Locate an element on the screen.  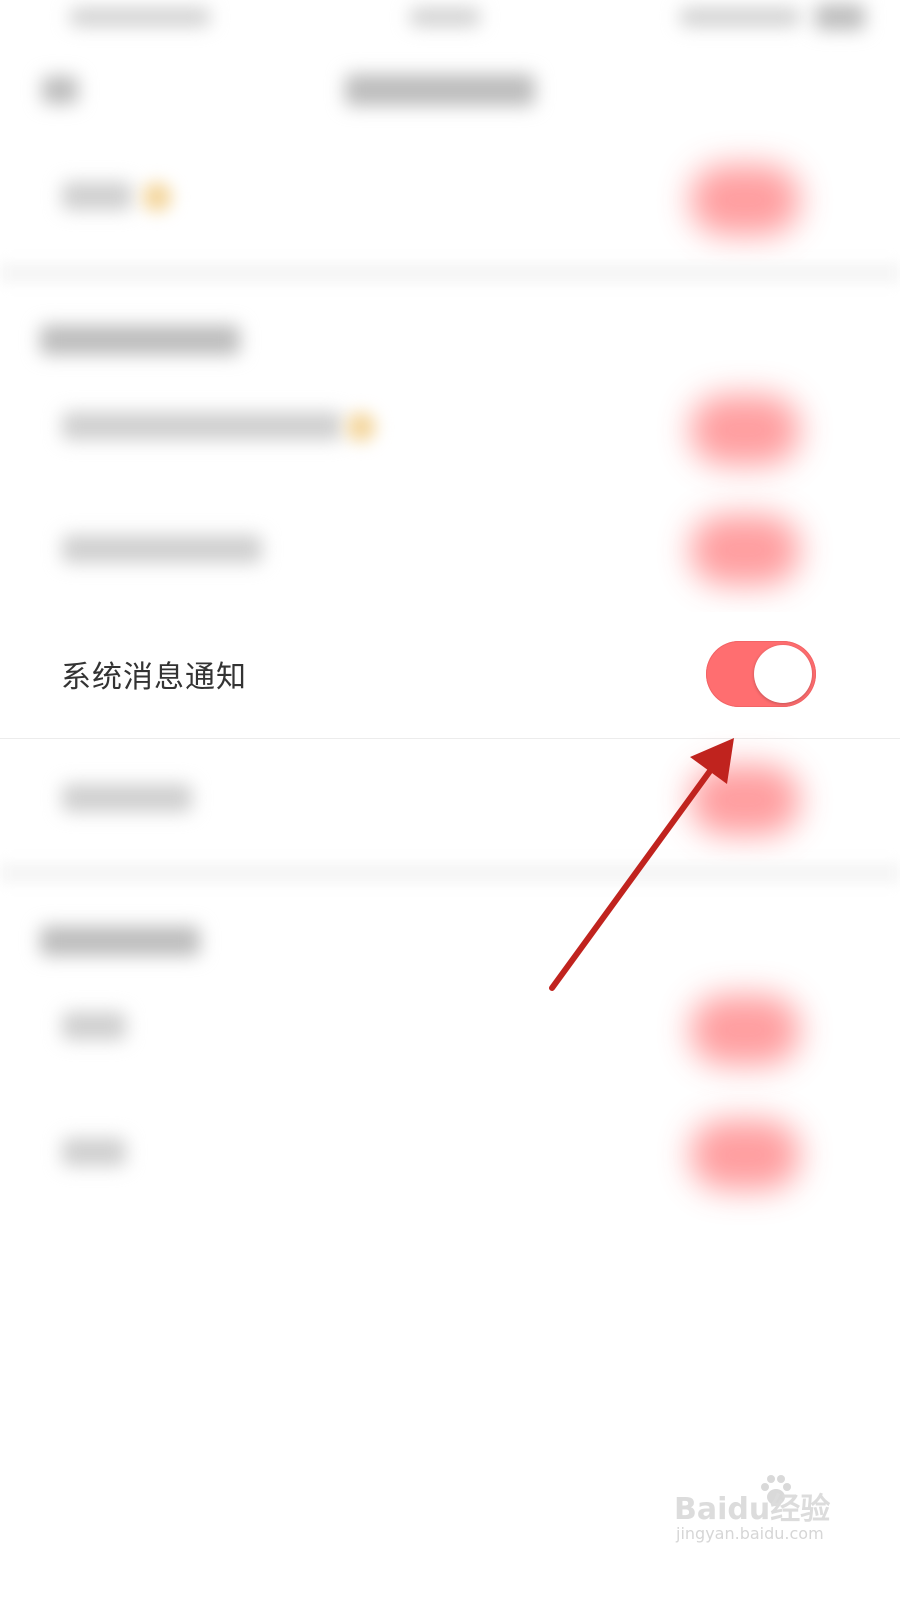
watermark-url: jingyan.baidu.com is located at coordinates (750, 1533).